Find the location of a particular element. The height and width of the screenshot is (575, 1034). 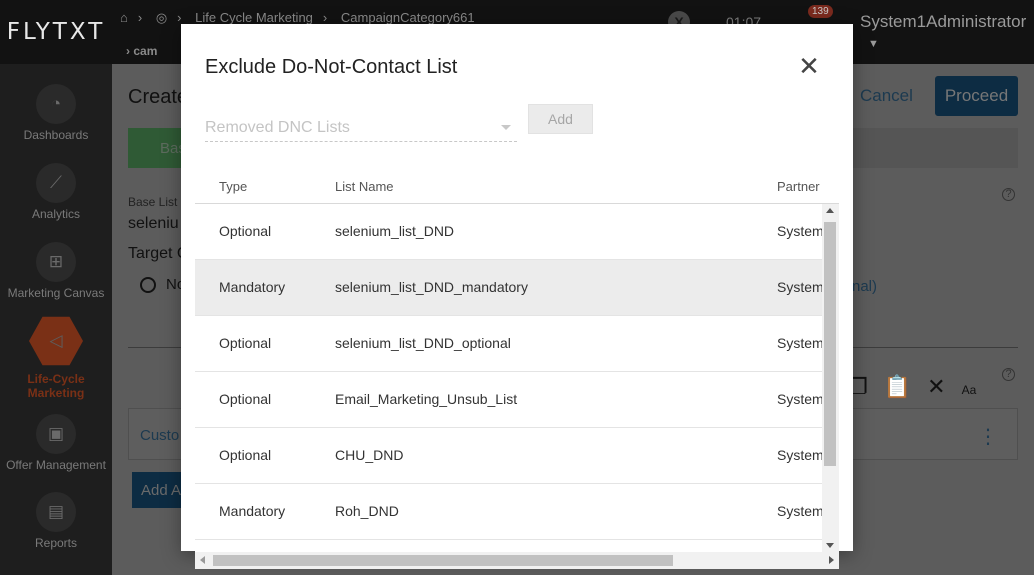

column-header-partner: Partner is located at coordinates (798, 186).